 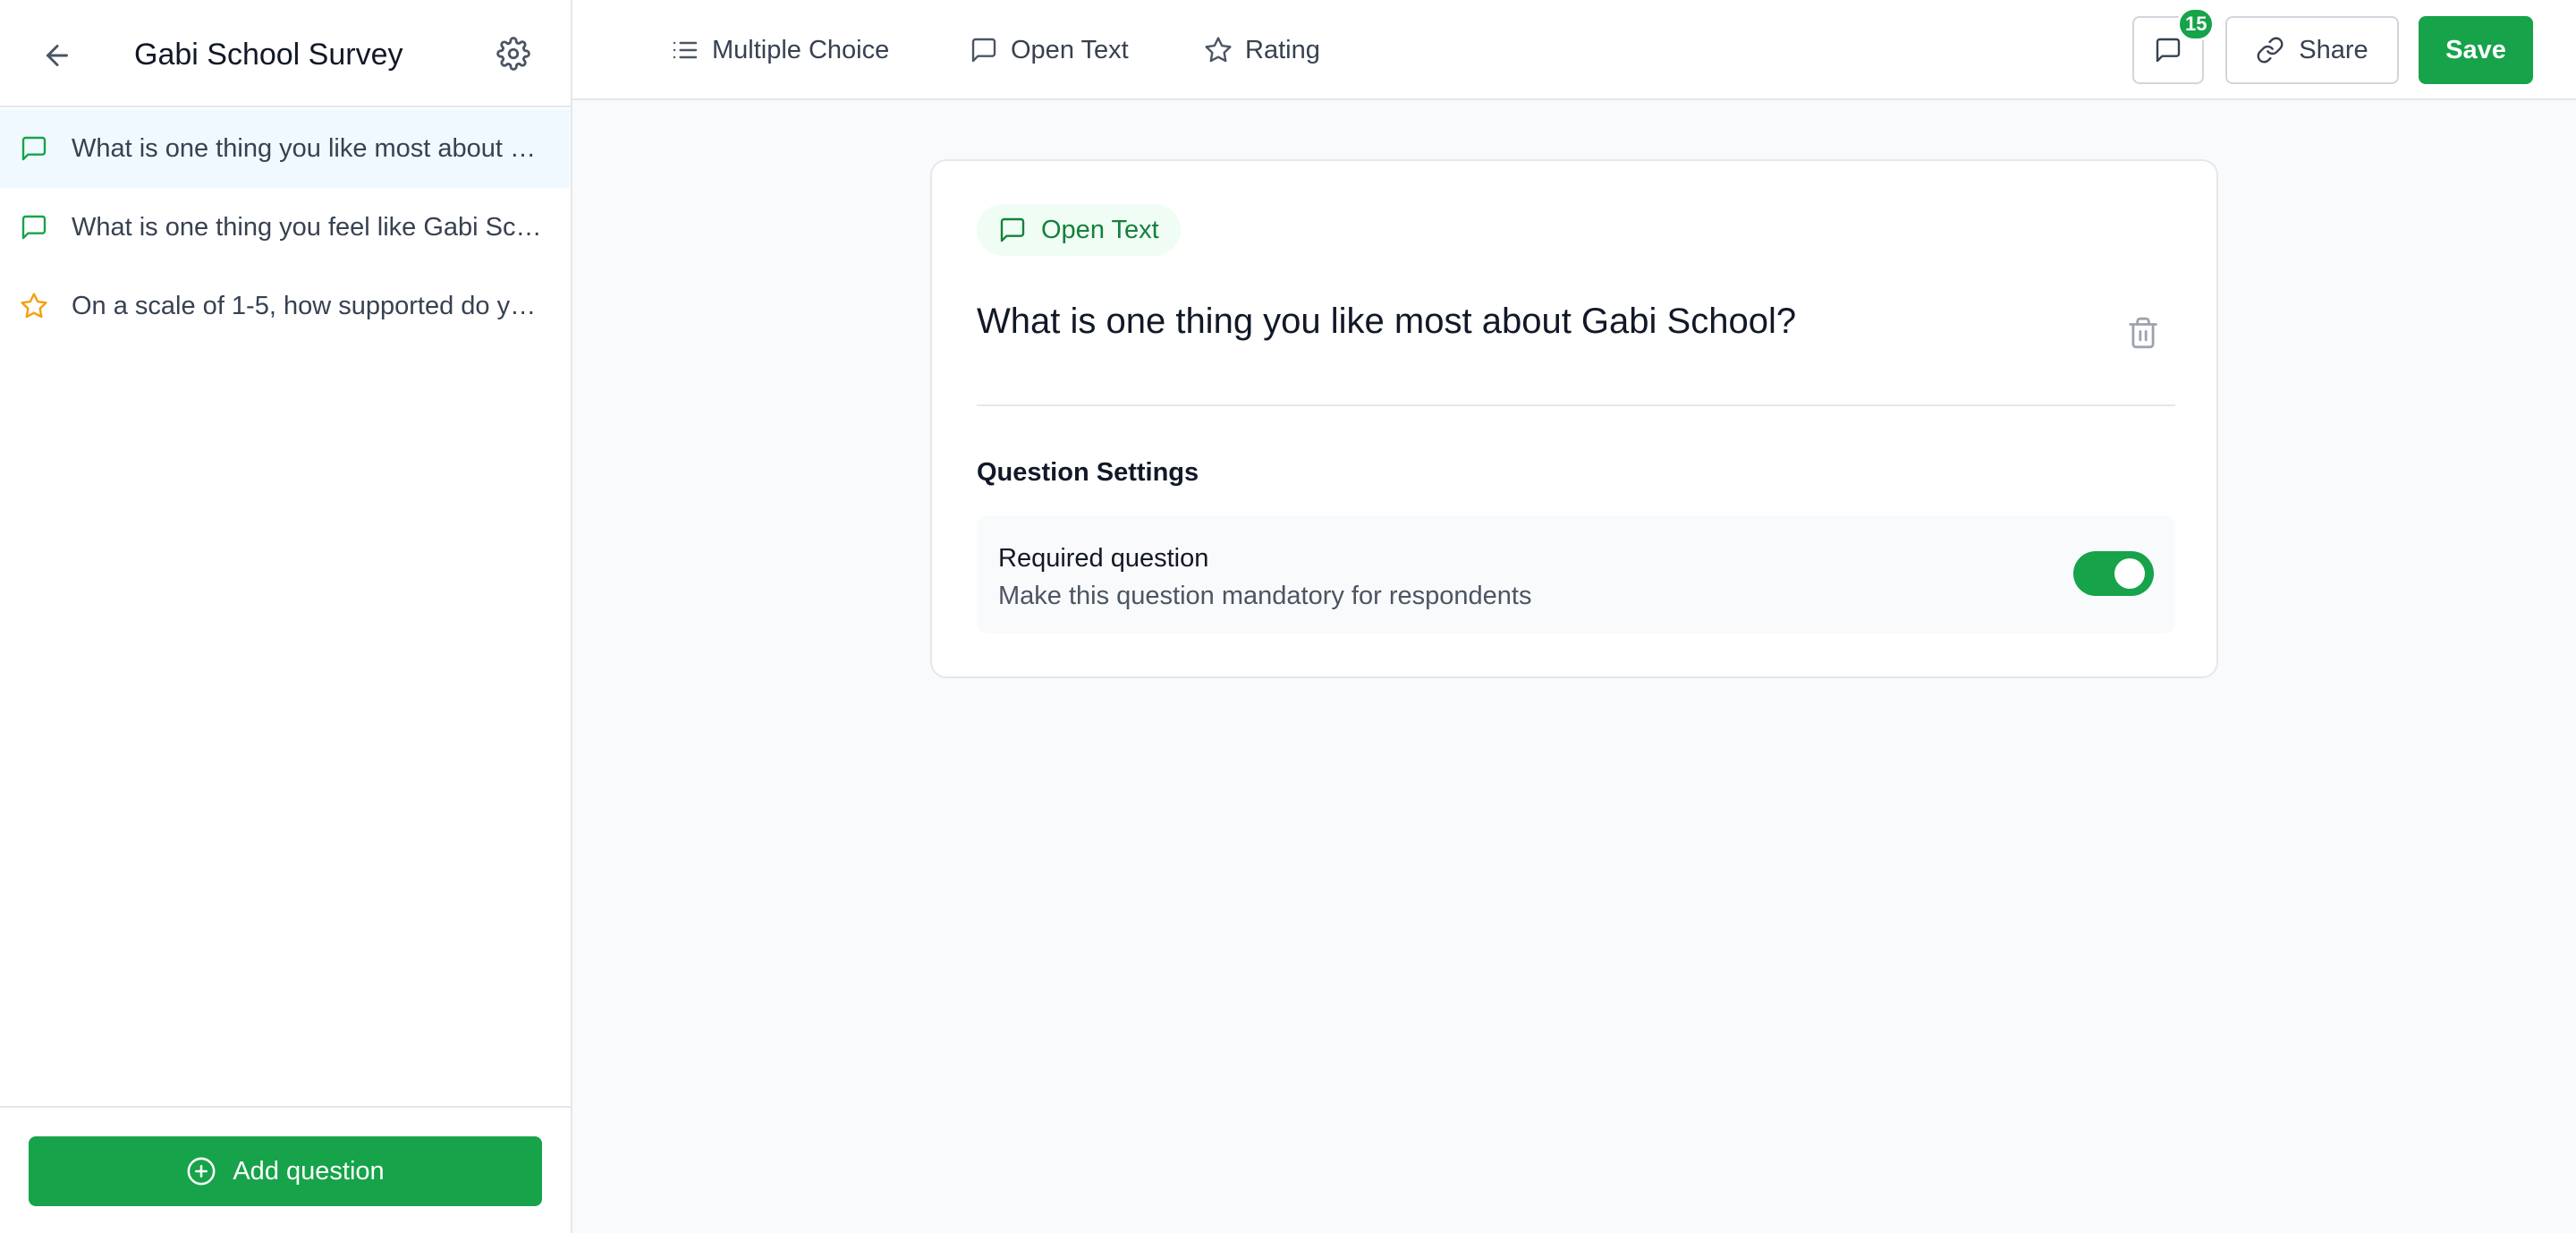 What do you see at coordinates (685, 50) in the screenshot?
I see `list-icon` at bounding box center [685, 50].